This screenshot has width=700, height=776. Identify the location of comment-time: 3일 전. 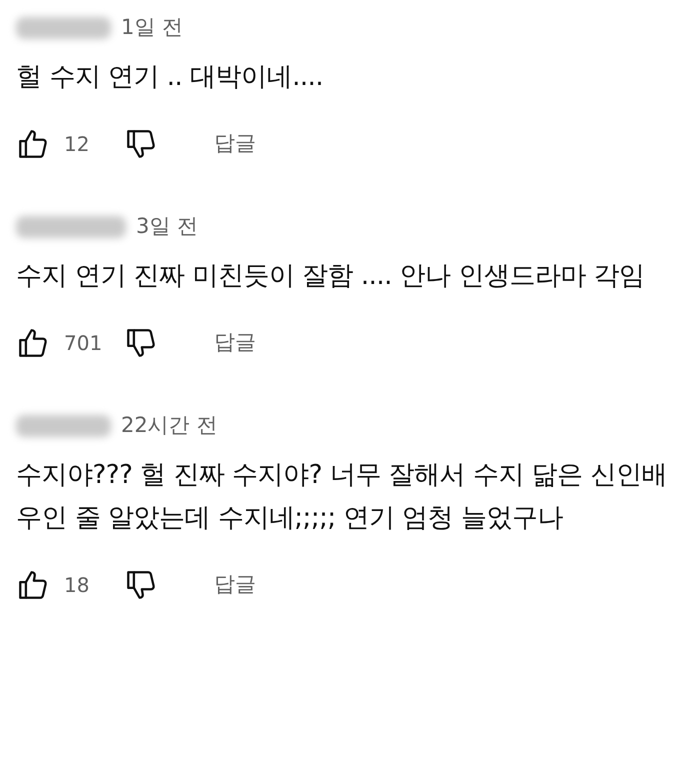
(167, 226).